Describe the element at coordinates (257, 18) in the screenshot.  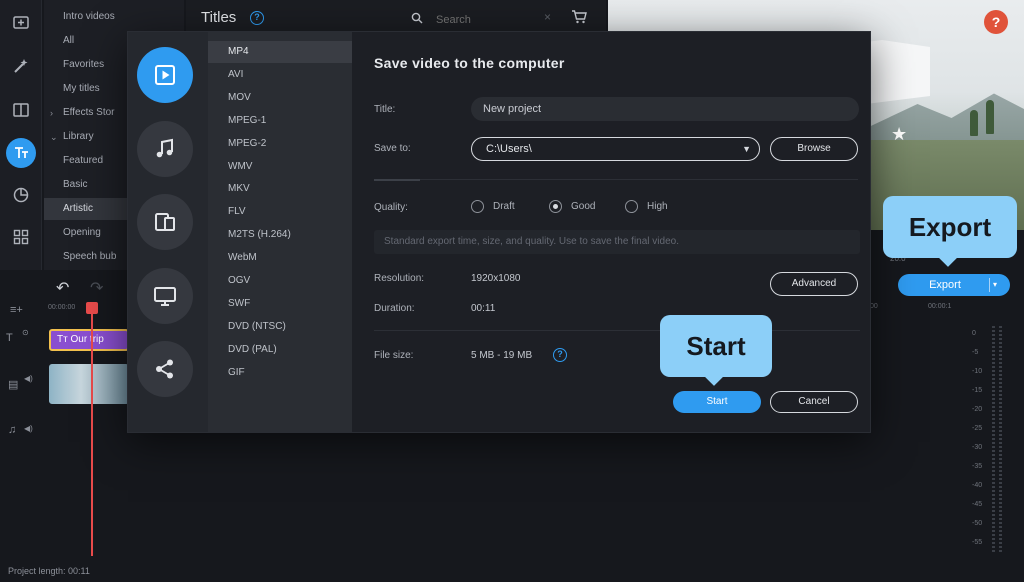
I see `titles-help-icon: ?` at that location.